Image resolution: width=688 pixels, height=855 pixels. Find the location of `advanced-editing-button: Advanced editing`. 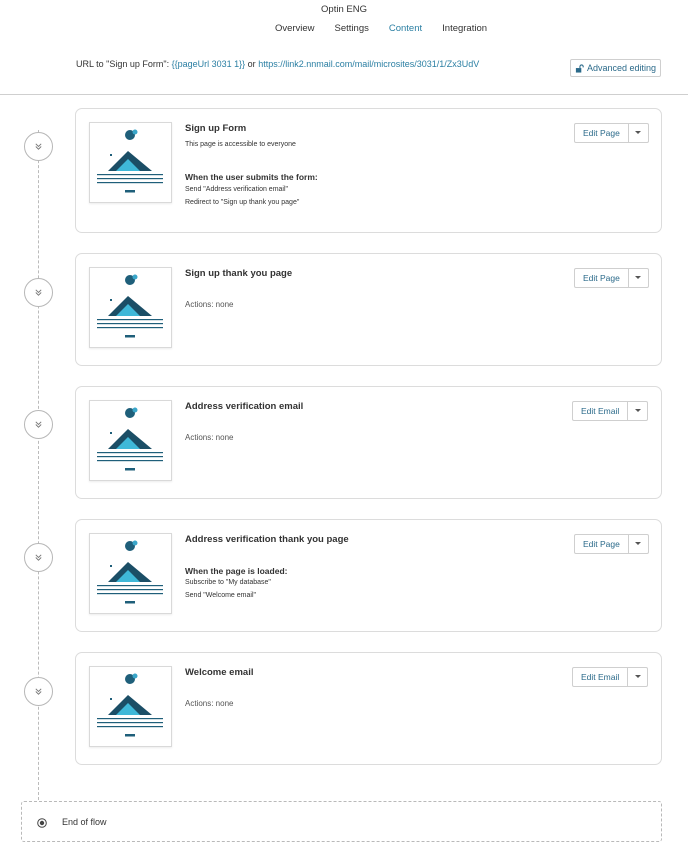

advanced-editing-button: Advanced editing is located at coordinates (615, 68).